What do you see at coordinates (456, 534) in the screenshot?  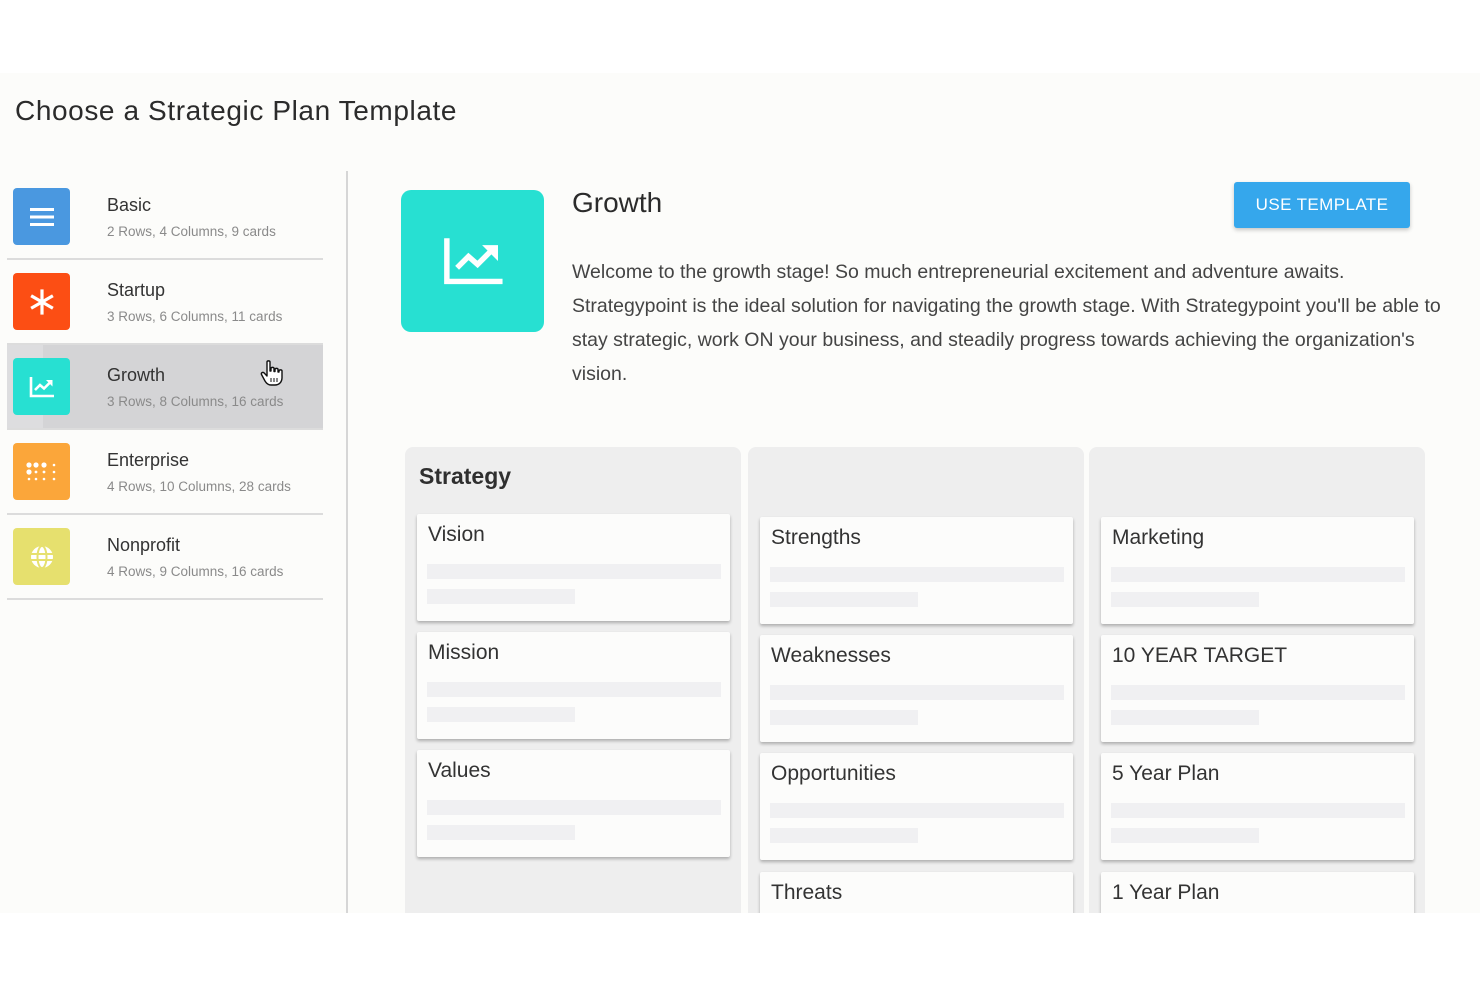 I see `card-title: Vision` at bounding box center [456, 534].